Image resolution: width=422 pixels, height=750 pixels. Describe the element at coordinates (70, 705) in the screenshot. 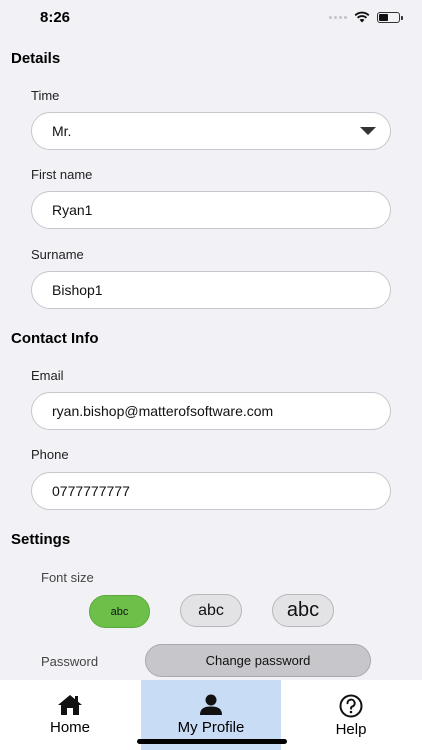

I see `home-icon` at that location.